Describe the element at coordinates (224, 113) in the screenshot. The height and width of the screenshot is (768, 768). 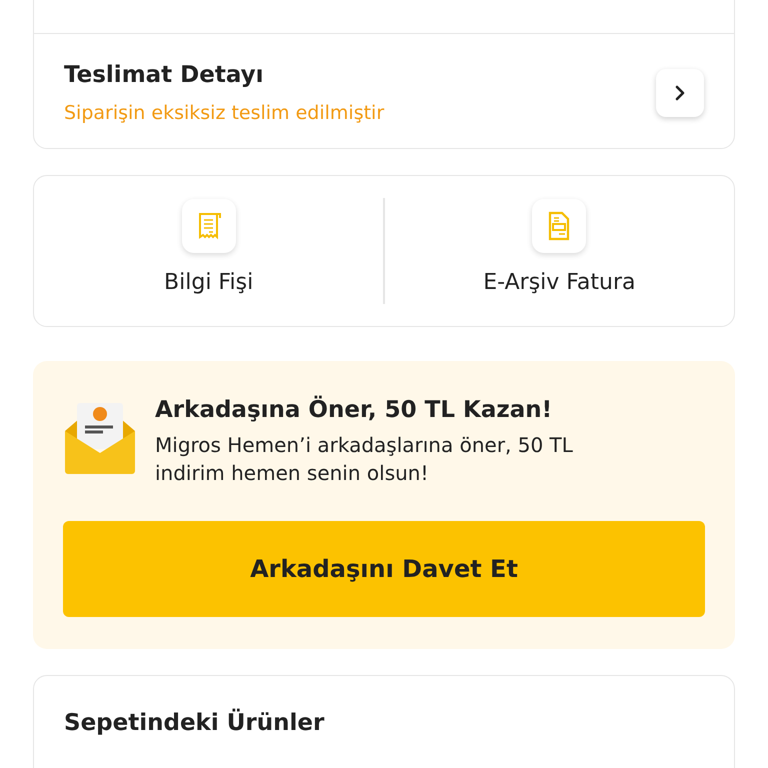
I see `delivery-status: Siparişin eksiksiz teslim edilmiştir` at that location.